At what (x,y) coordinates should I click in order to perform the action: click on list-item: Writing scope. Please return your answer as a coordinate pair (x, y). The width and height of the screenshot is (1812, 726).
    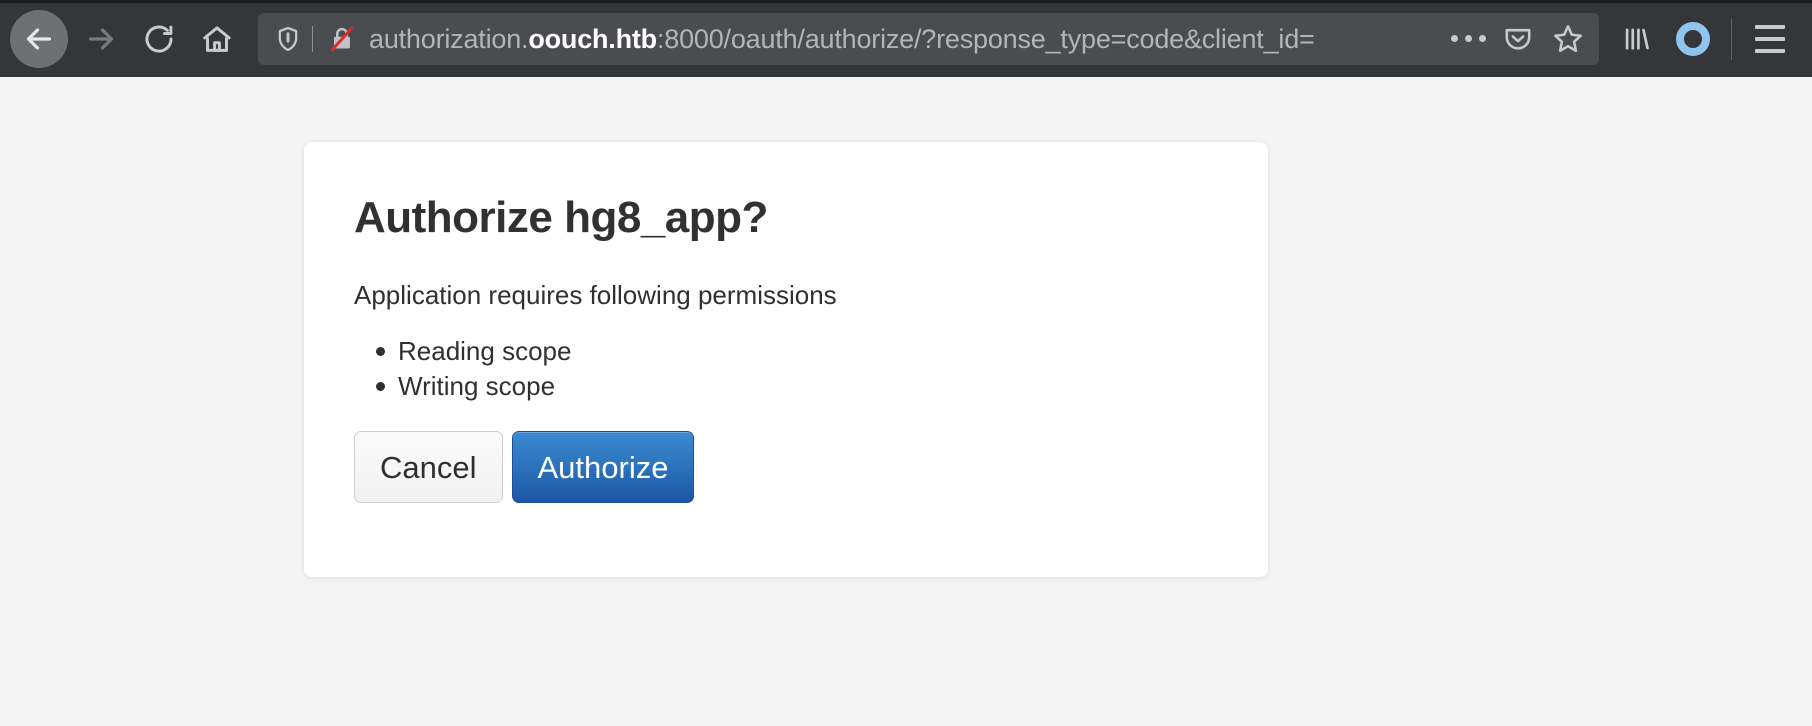
    Looking at the image, I should click on (797, 386).